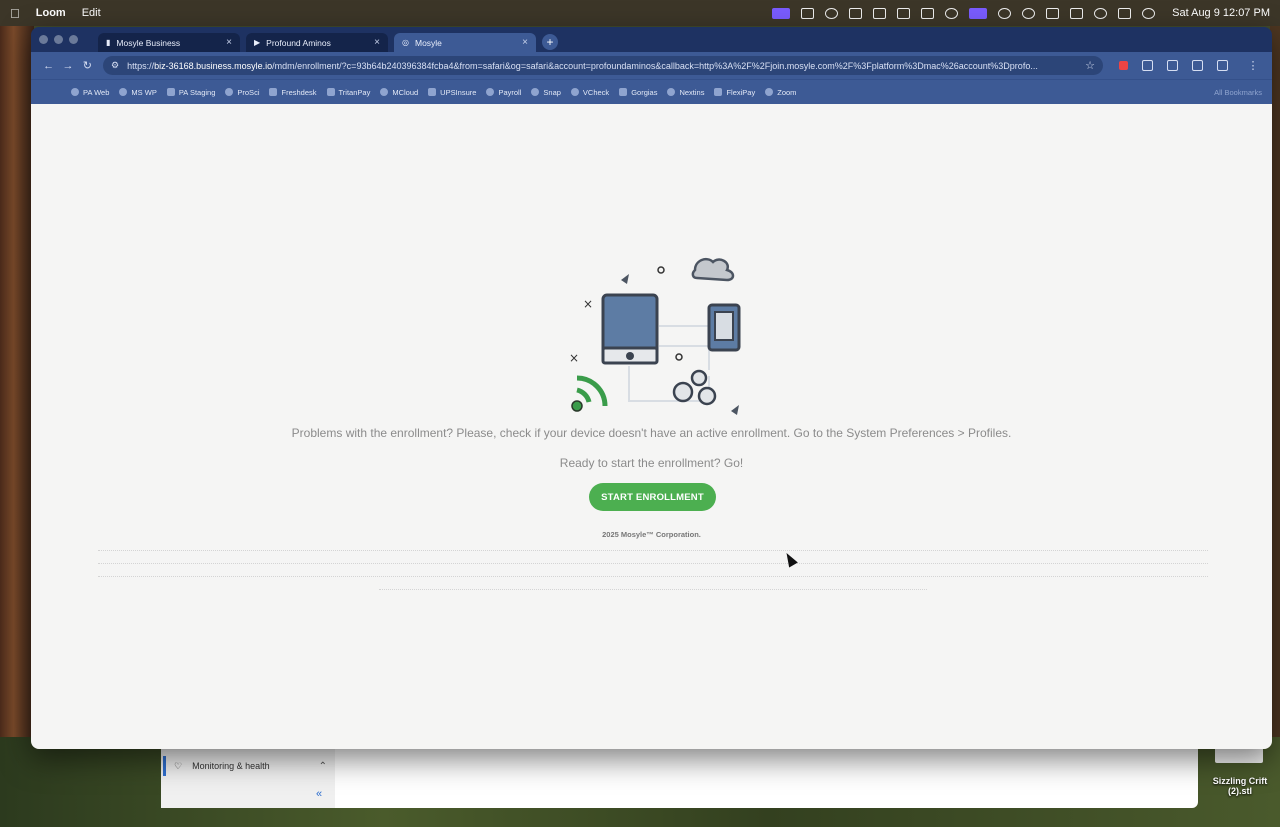  Describe the element at coordinates (769, 92) in the screenshot. I see `video-camera-icon` at that location.